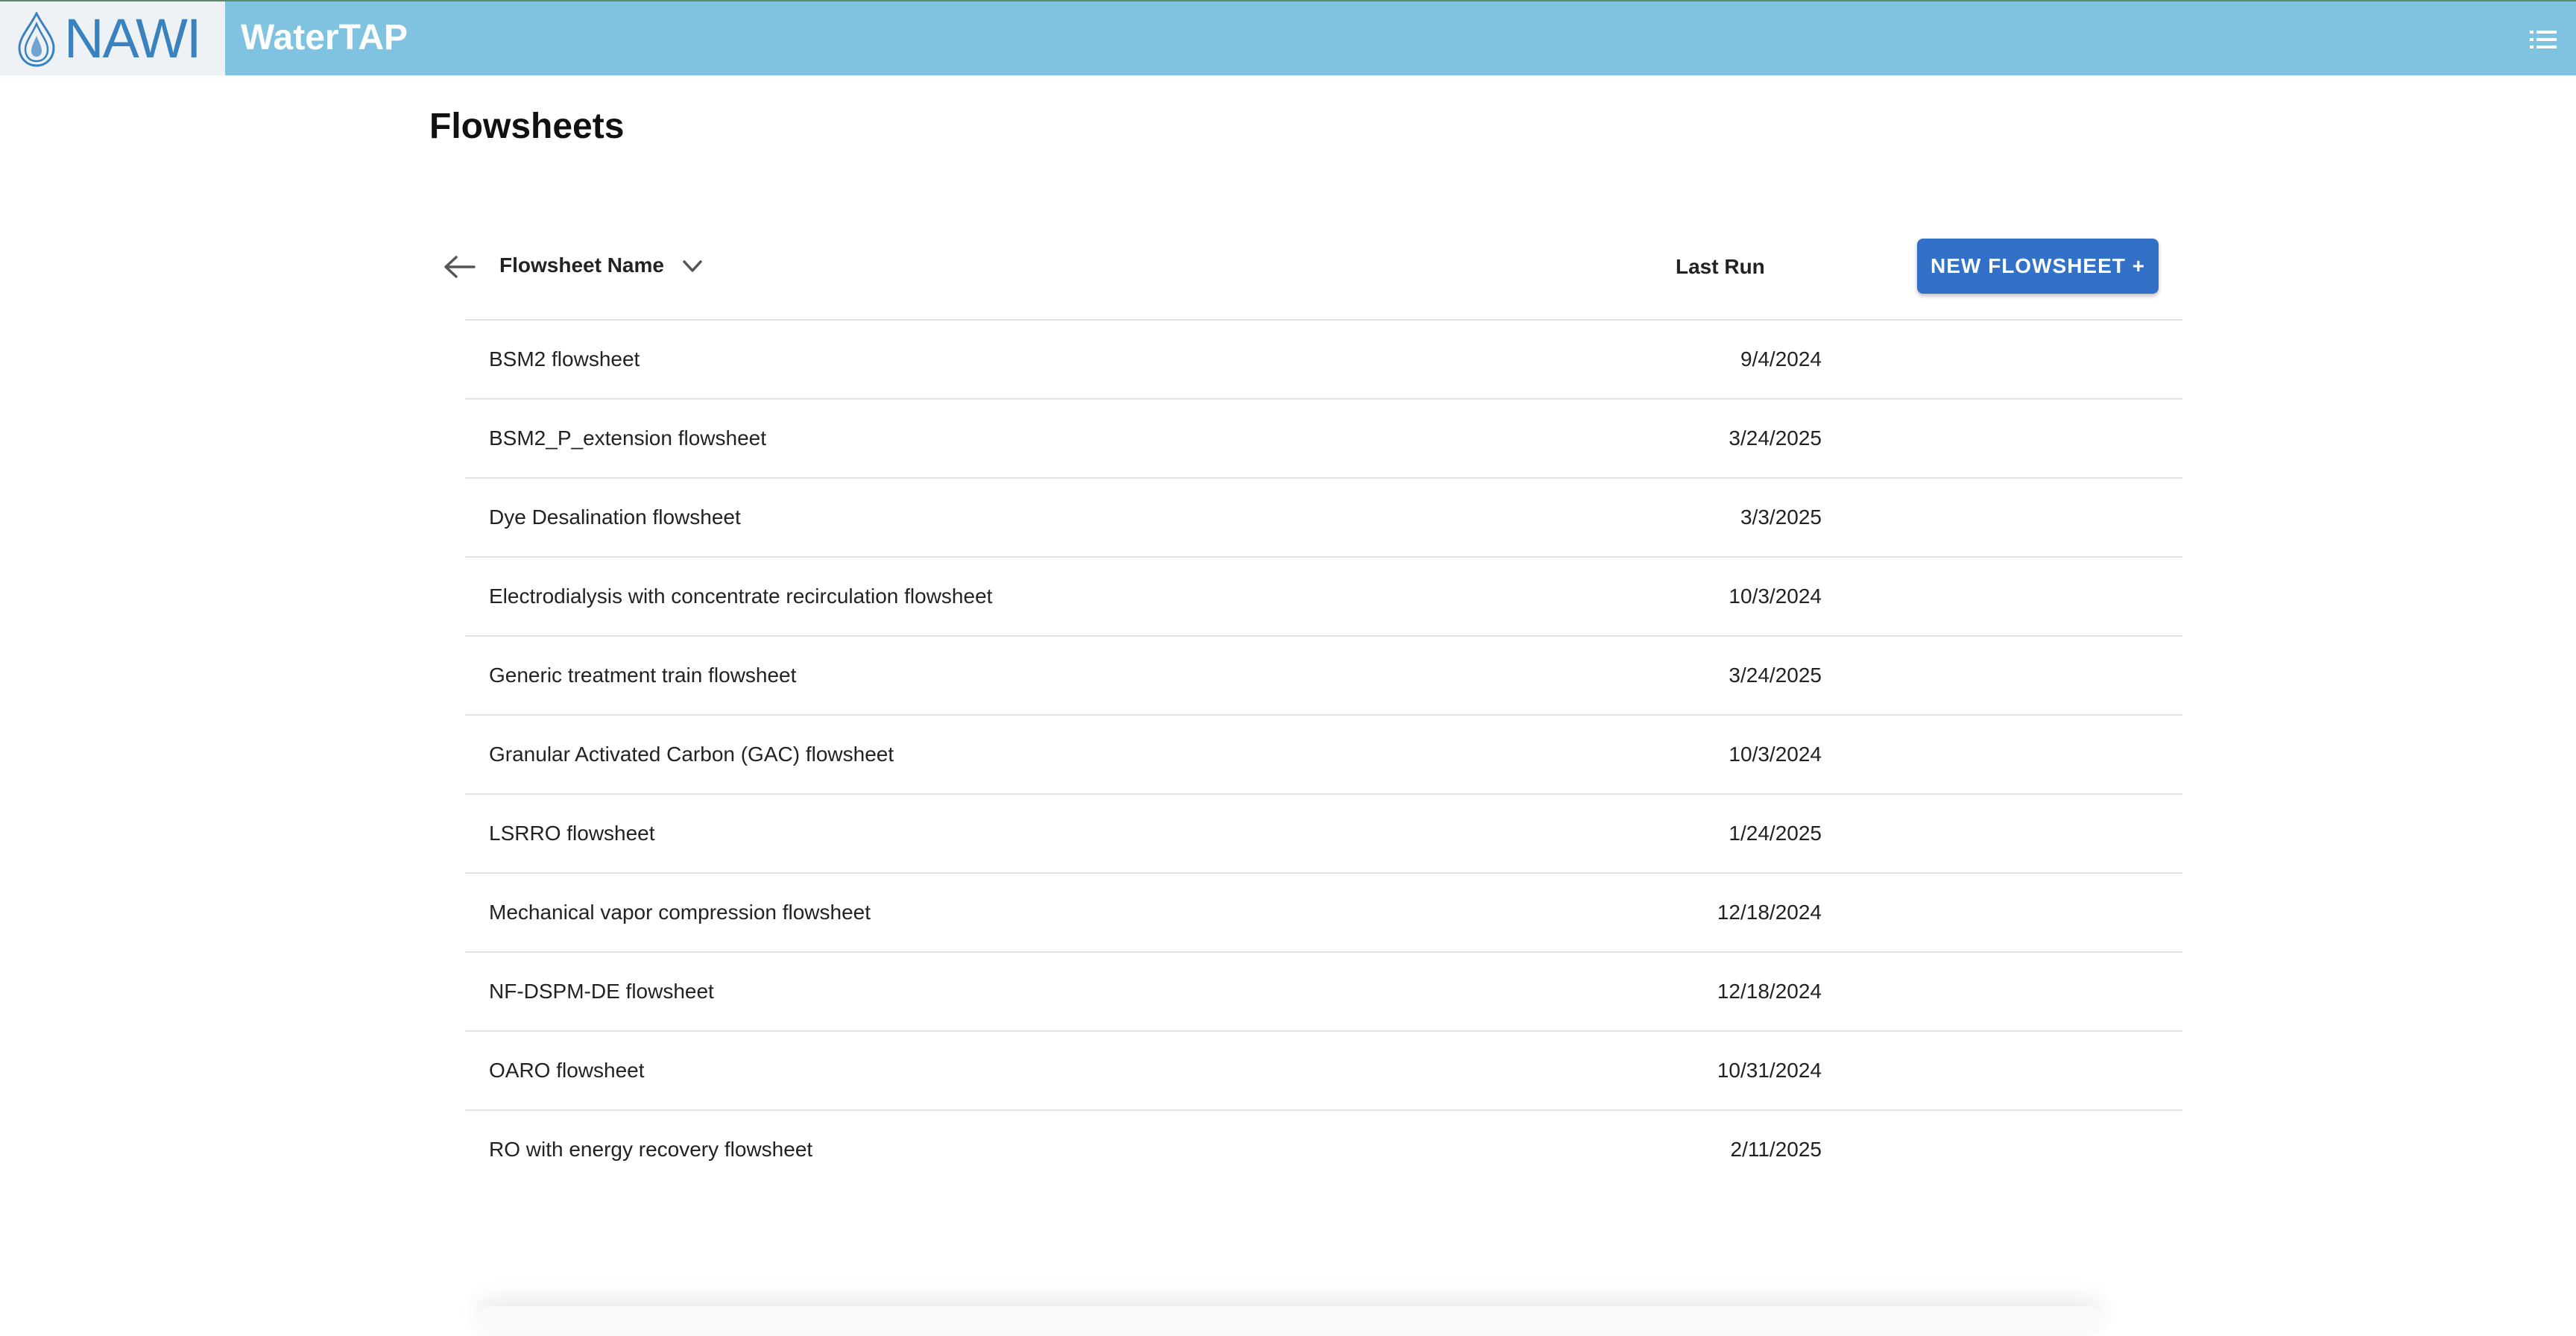  Describe the element at coordinates (1720, 266) in the screenshot. I see `column-header-last-run: Last Run` at that location.